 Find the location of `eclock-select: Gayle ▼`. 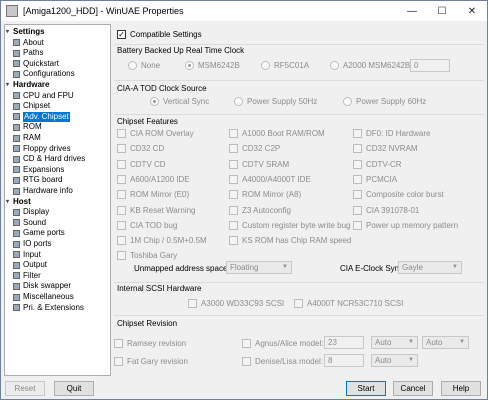

eclock-select: Gayle ▼ is located at coordinates (430, 267).